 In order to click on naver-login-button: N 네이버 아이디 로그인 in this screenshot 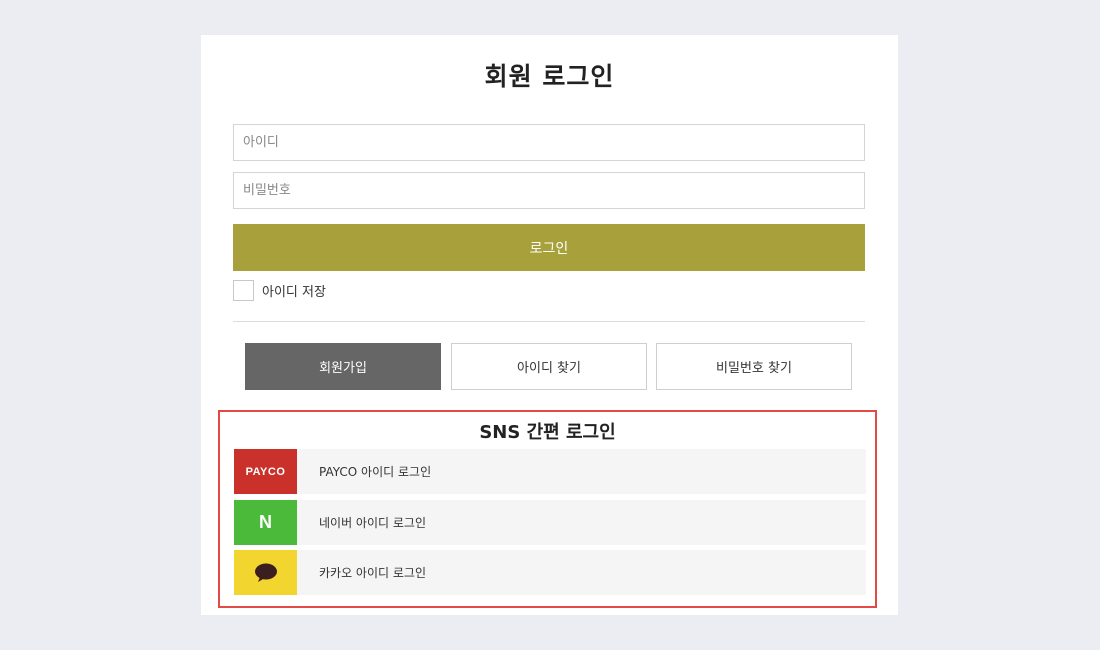, I will do `click(550, 522)`.